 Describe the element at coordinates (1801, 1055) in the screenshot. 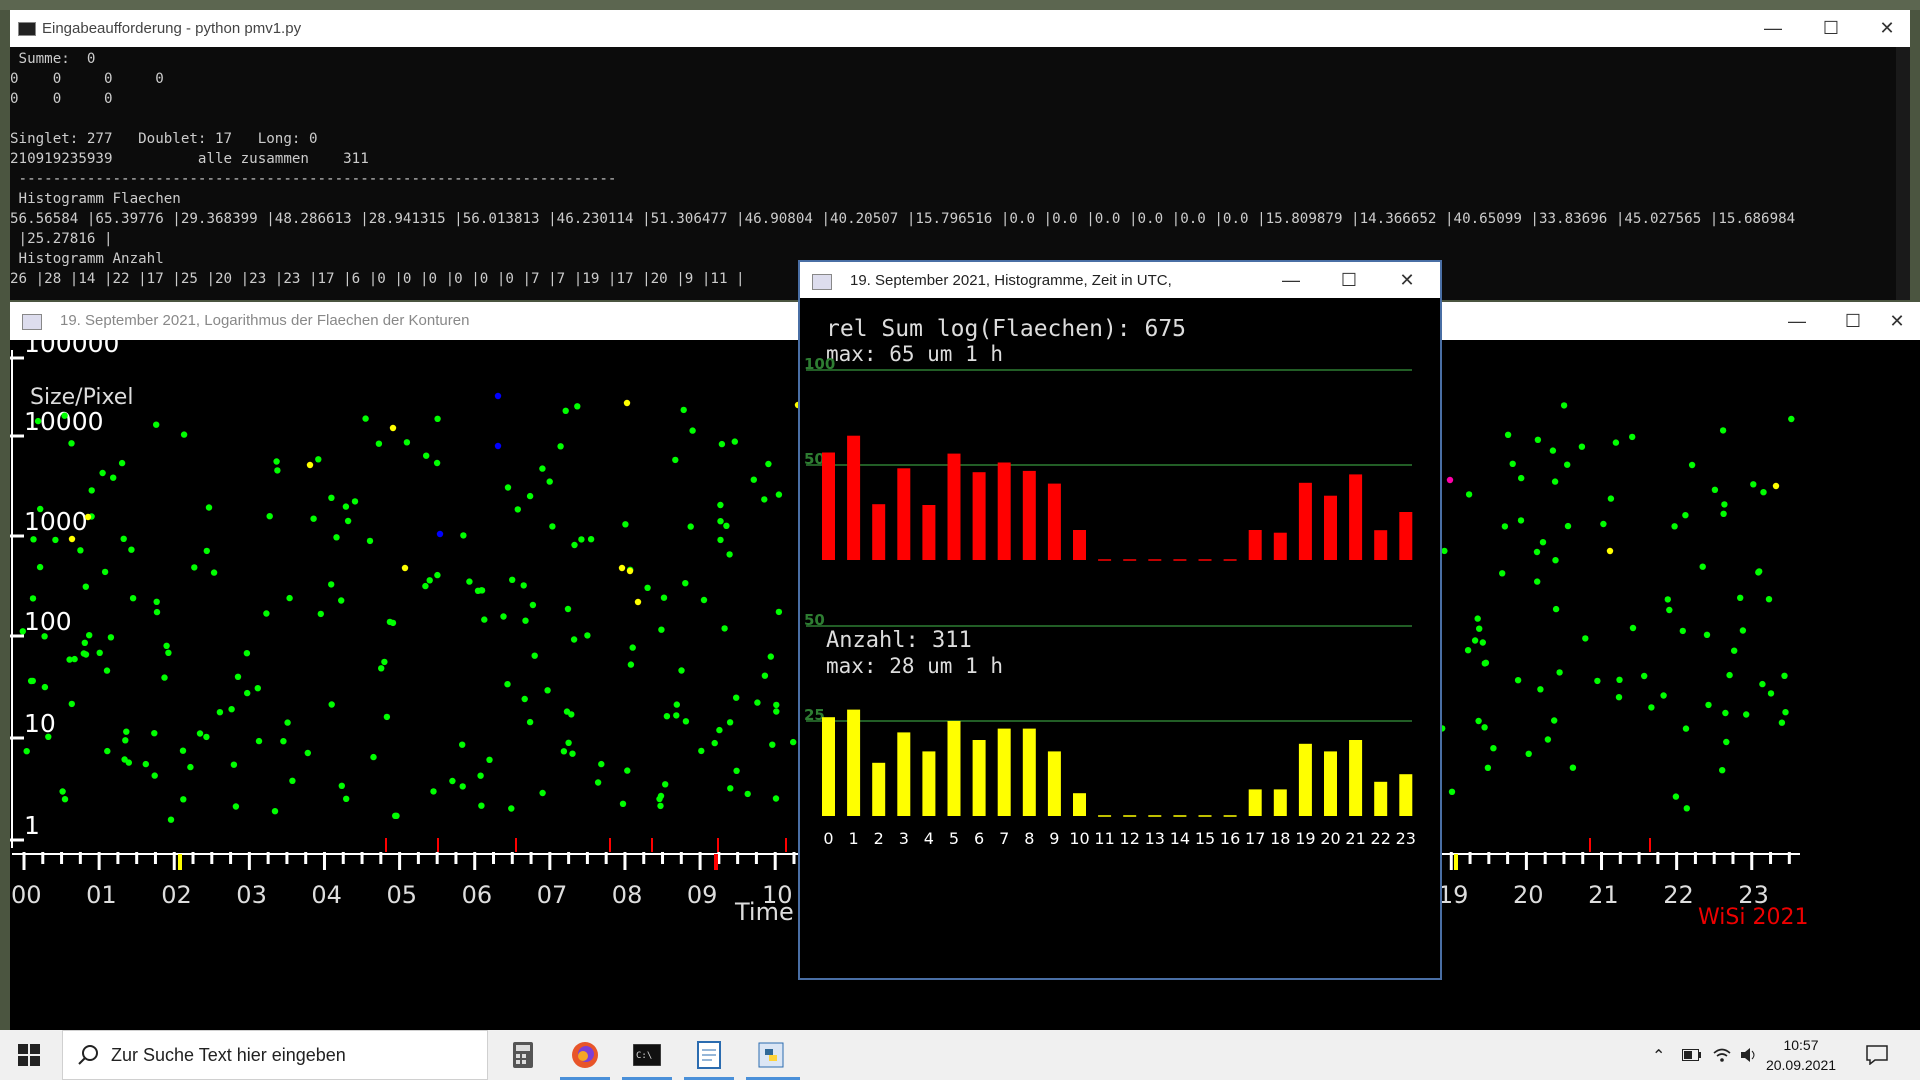

I see `taskbar-clock: 10:57 20.09.2021` at that location.